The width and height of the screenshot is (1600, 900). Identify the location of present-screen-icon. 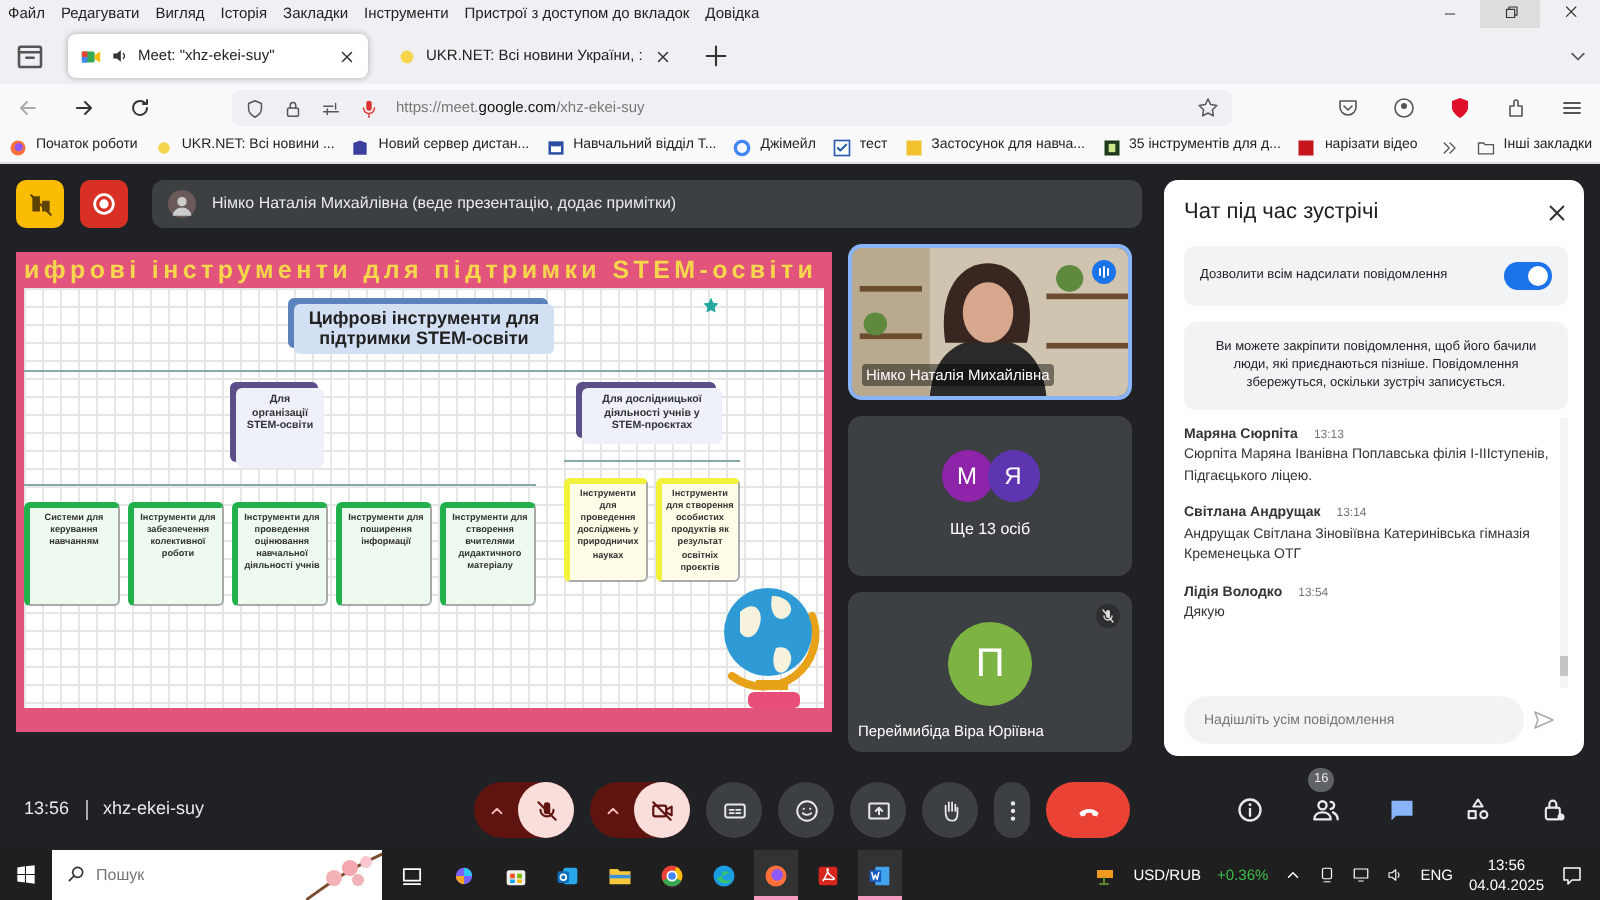
(878, 810).